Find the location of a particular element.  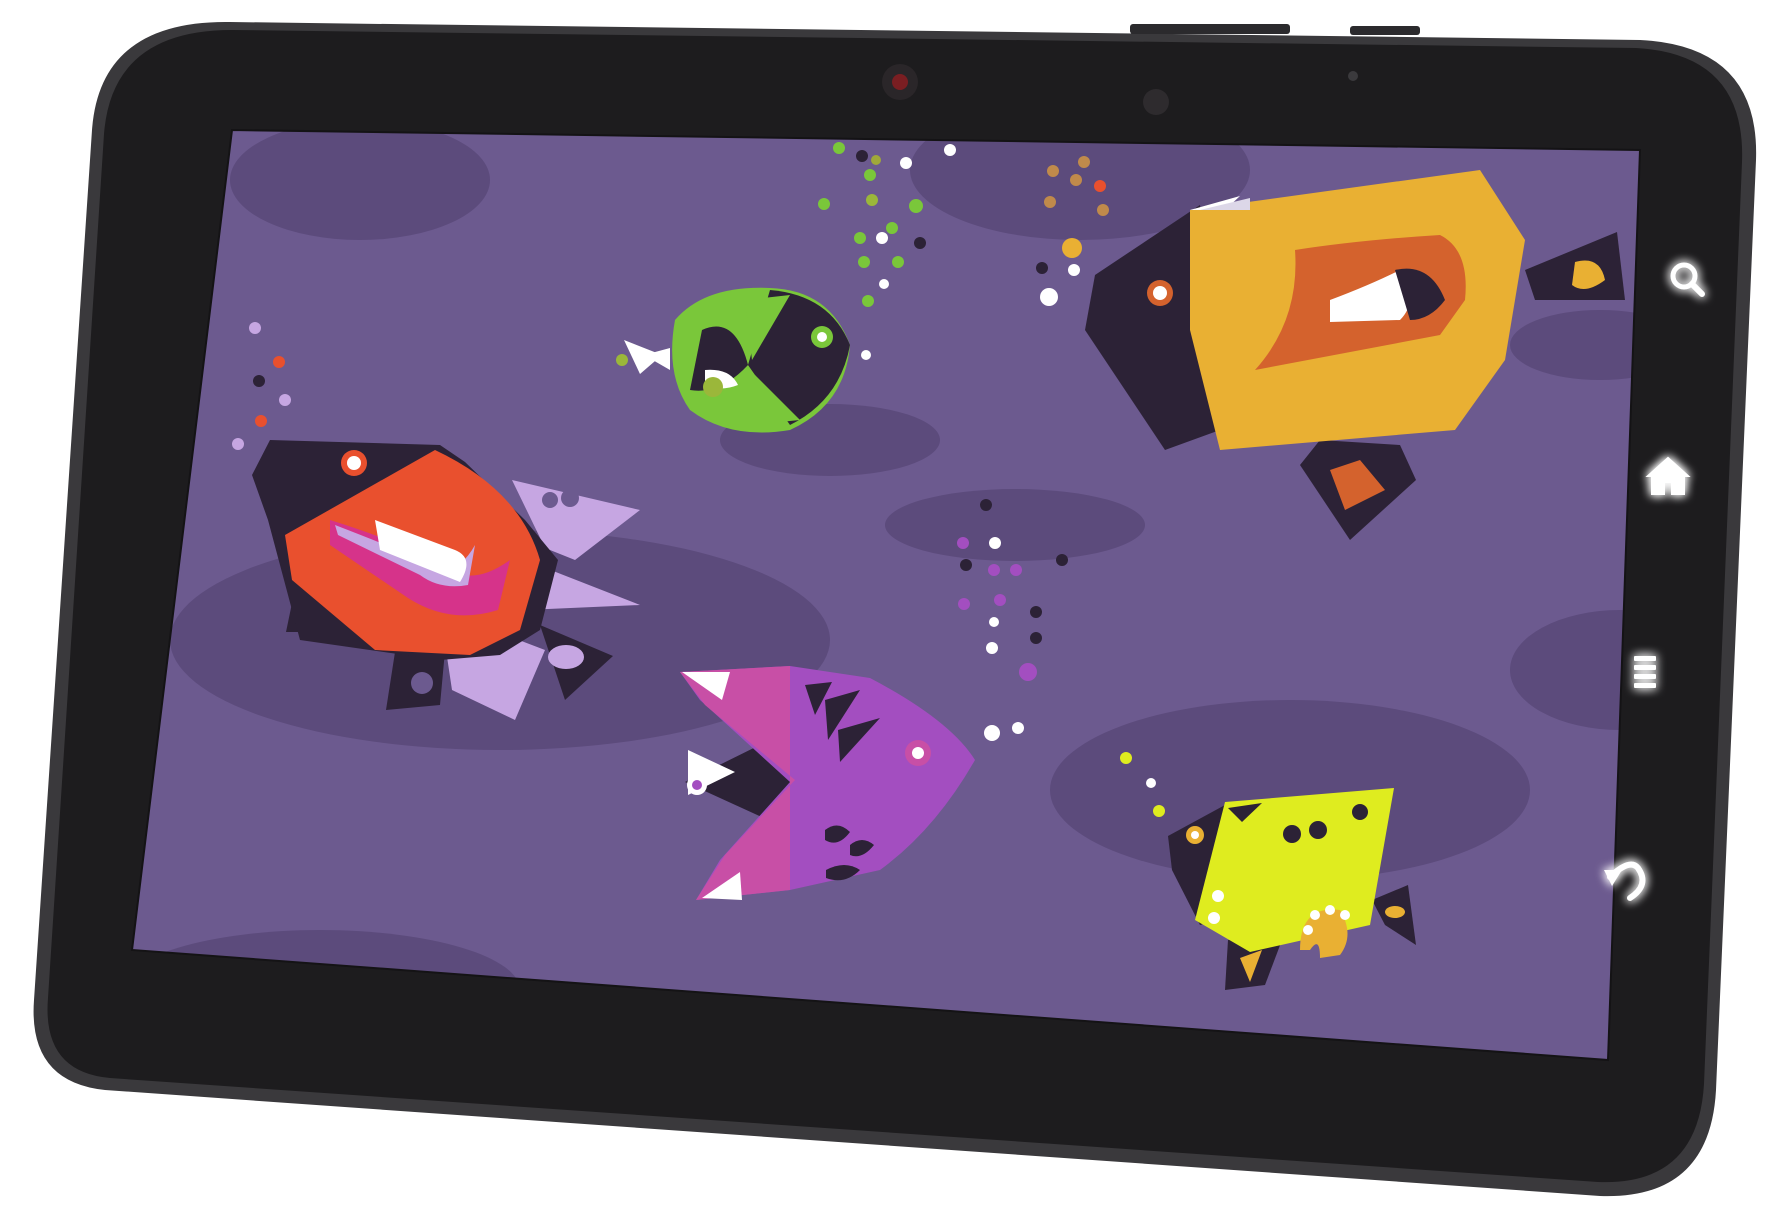

front-camera is located at coordinates (900, 82).